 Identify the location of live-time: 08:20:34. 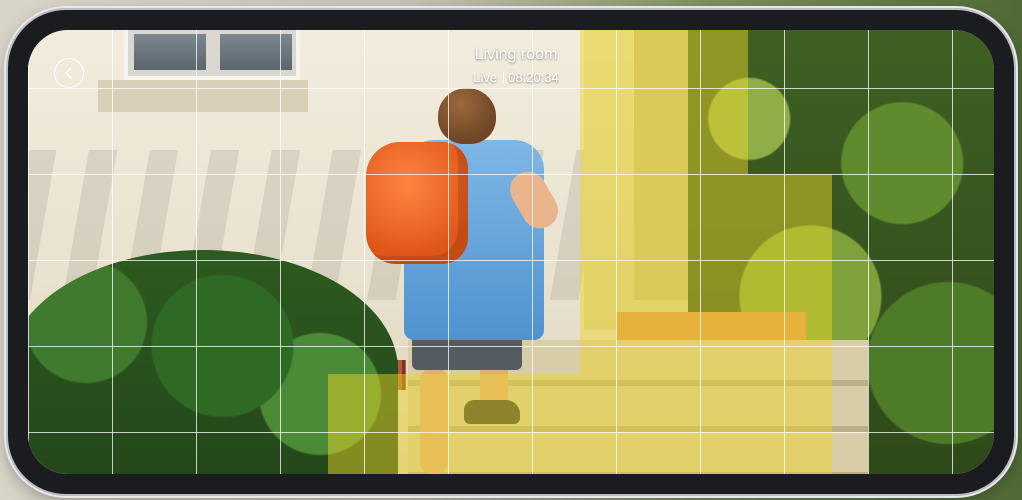
(533, 77).